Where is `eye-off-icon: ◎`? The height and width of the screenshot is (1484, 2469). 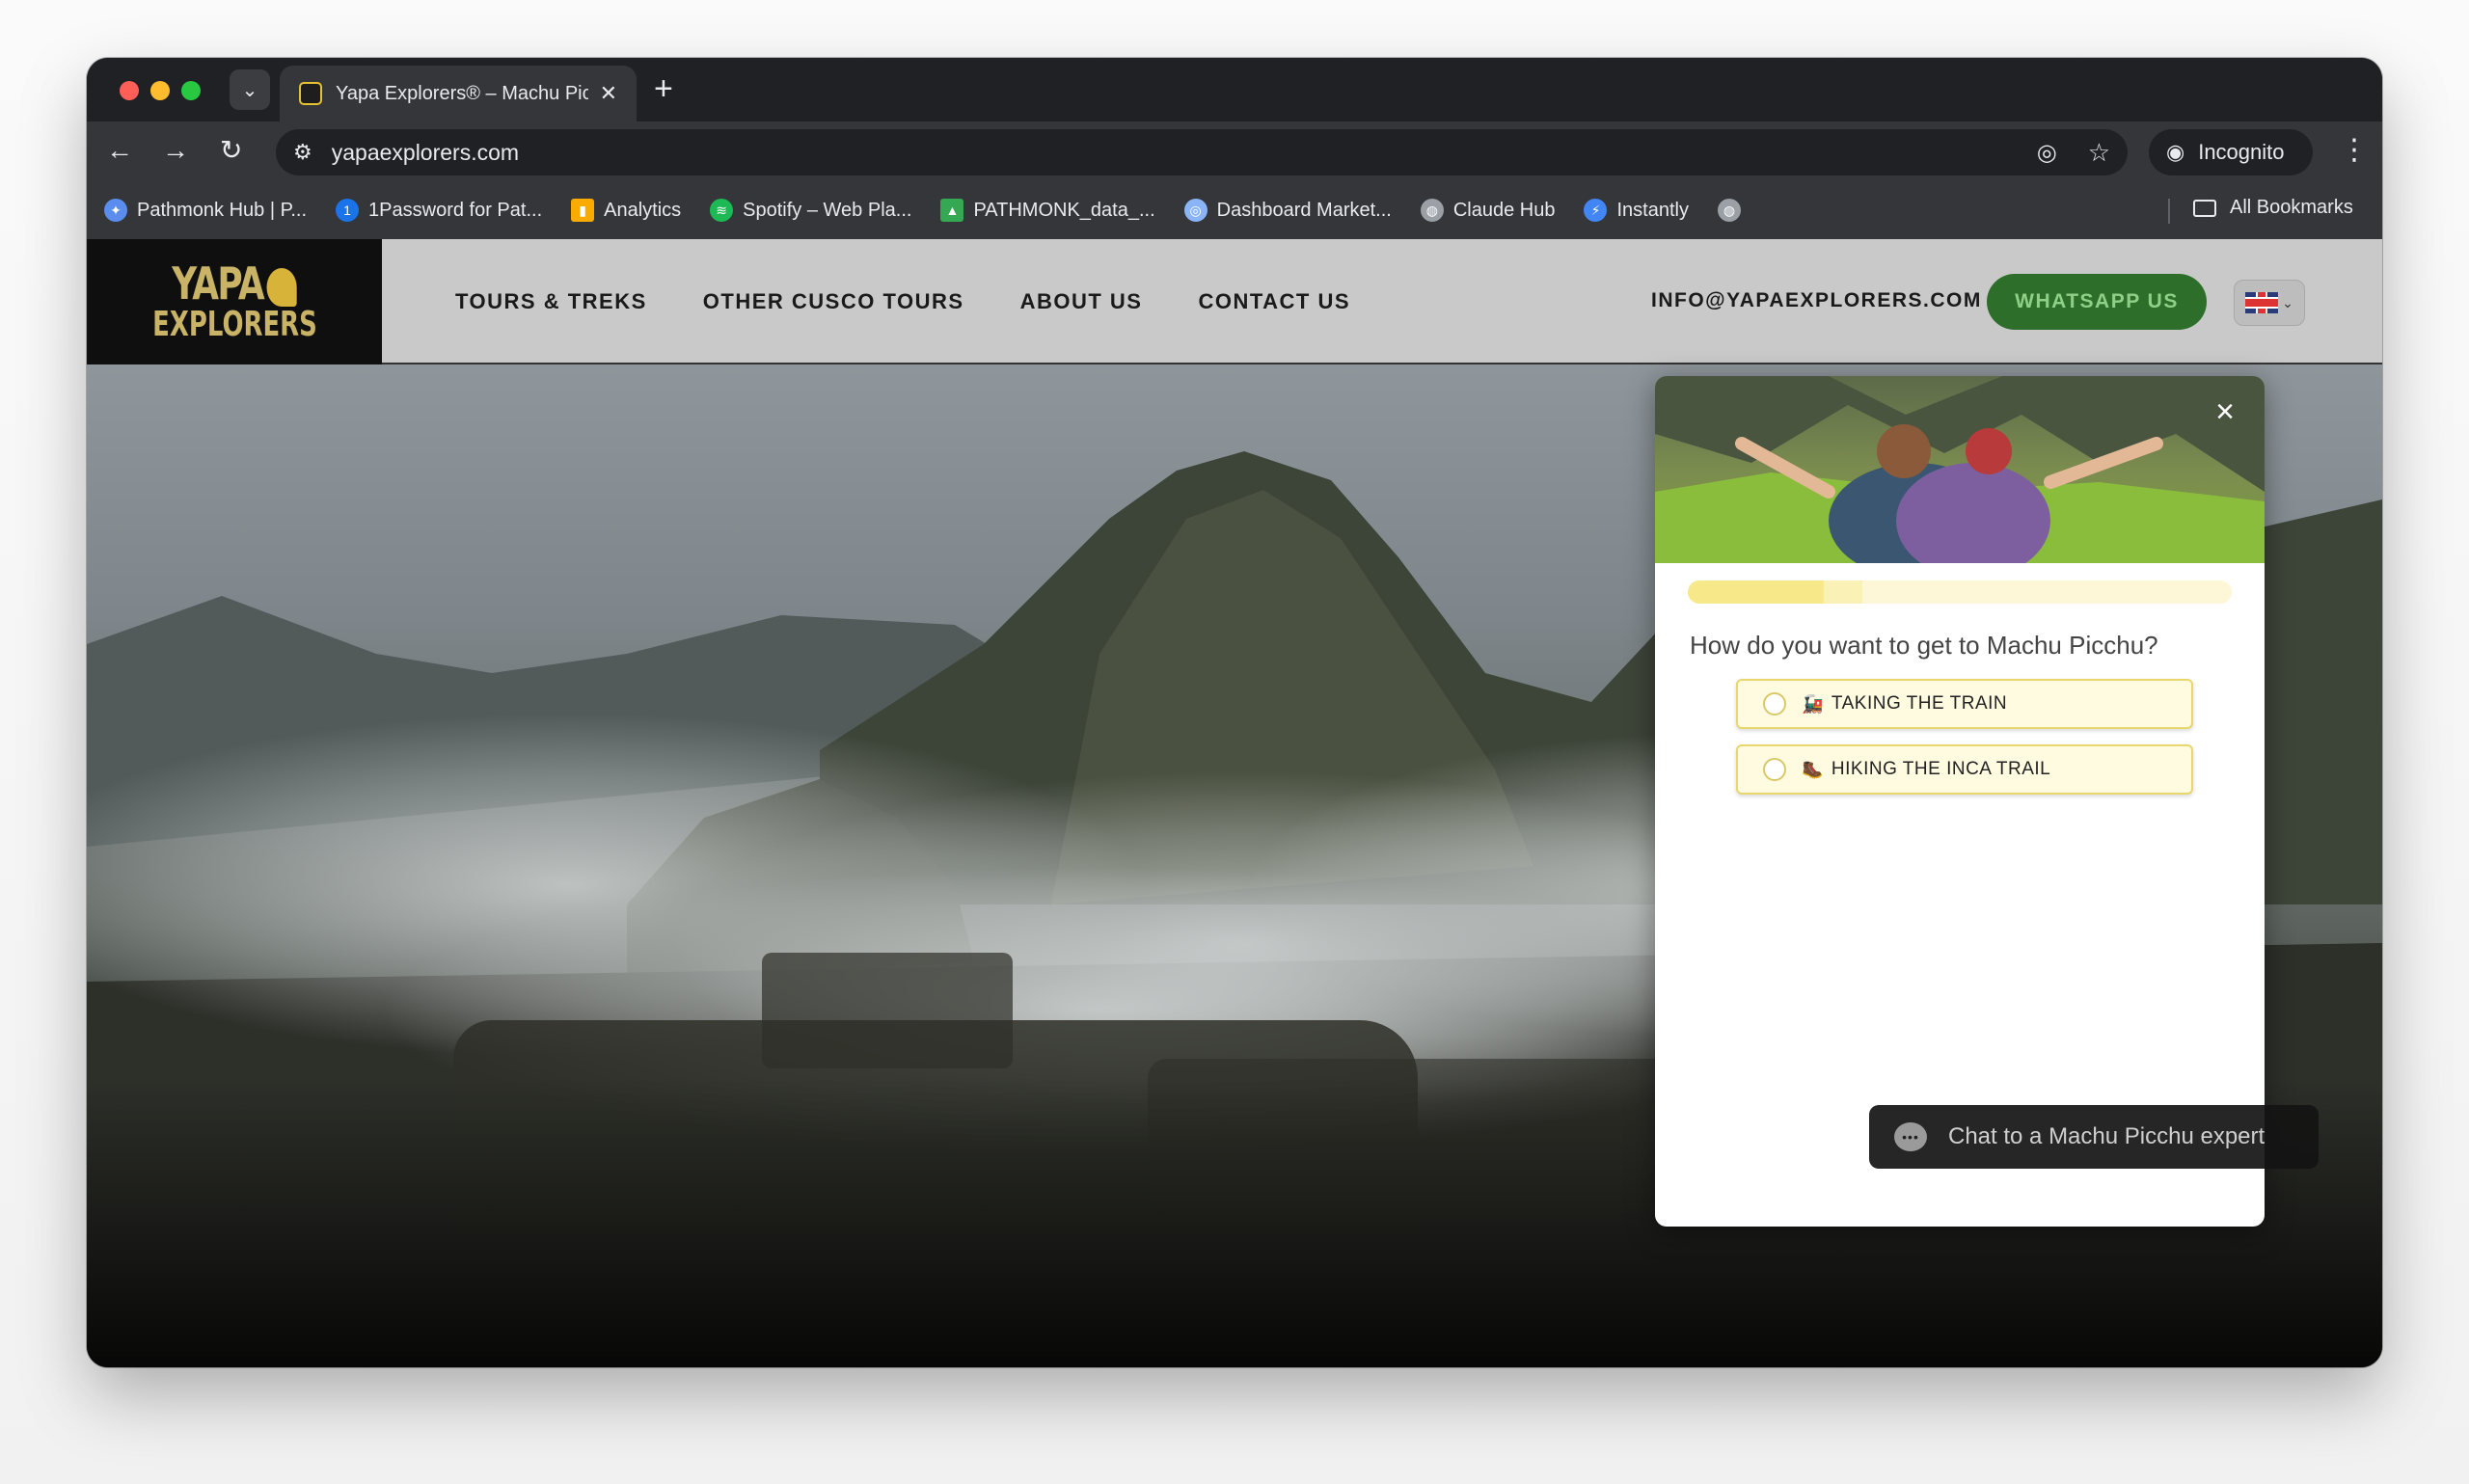
eye-off-icon: ◎ is located at coordinates (2047, 153).